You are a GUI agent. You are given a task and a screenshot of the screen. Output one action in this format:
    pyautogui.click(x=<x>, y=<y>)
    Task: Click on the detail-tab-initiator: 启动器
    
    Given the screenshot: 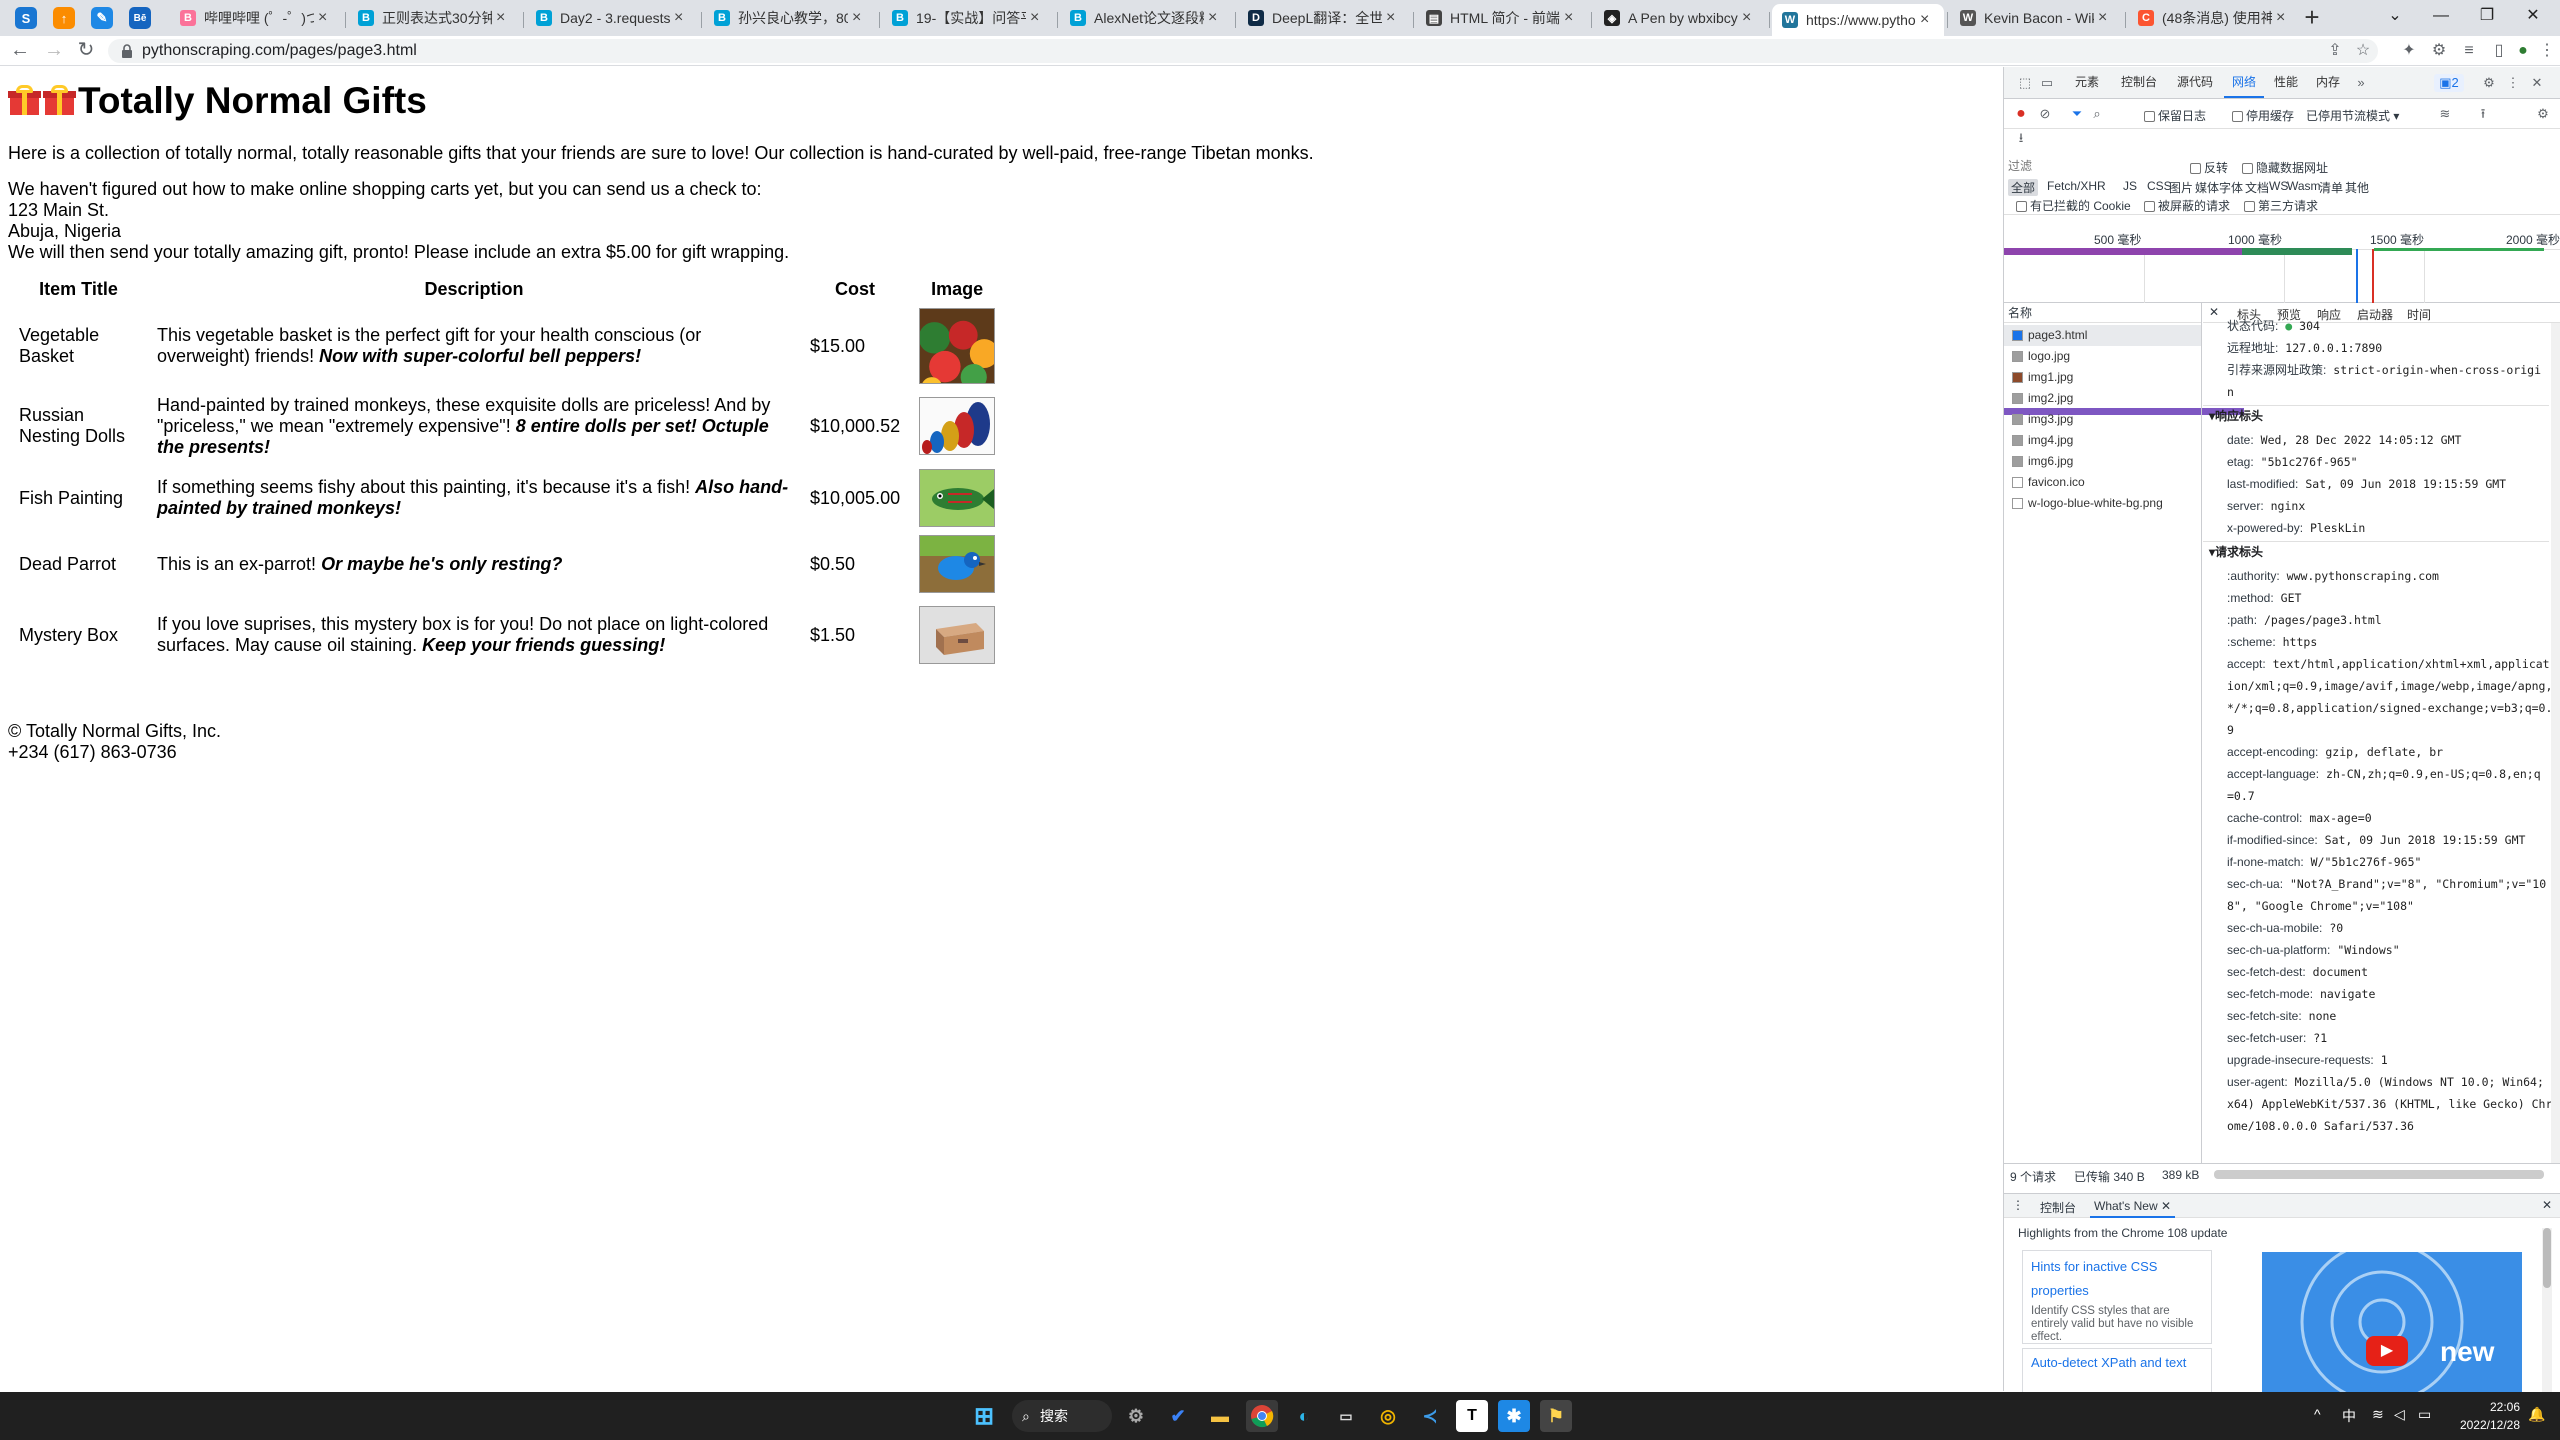 What is the action you would take?
    pyautogui.click(x=2375, y=314)
    